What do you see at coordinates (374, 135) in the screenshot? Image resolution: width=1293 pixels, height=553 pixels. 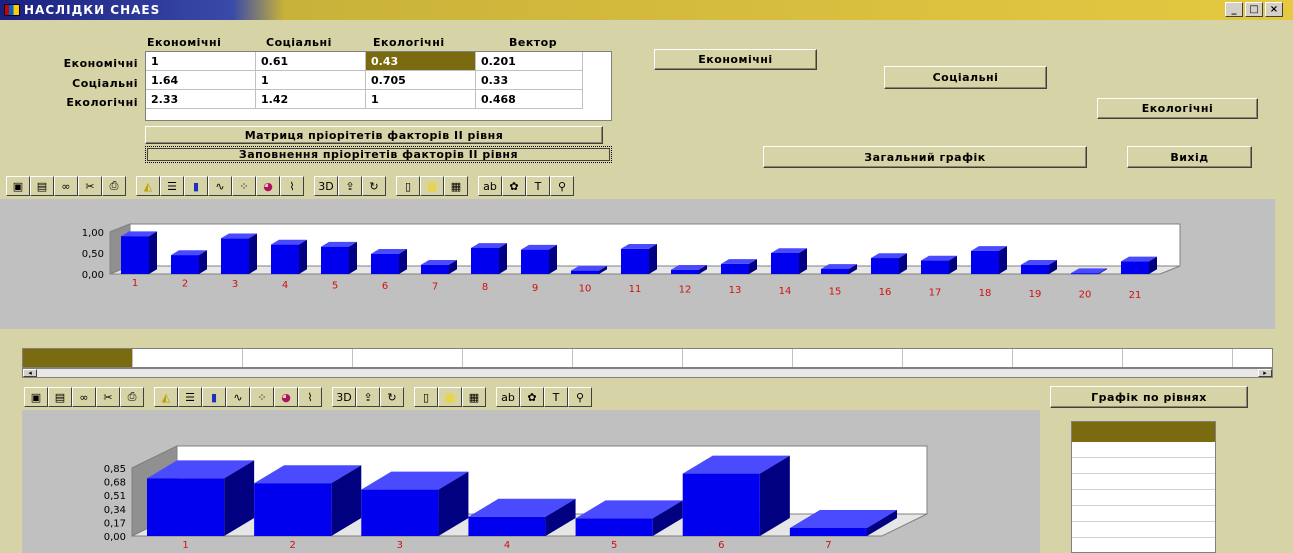 I see `matrix-priorities-button: Матриця пріорітетів факторів ІІ рівня` at bounding box center [374, 135].